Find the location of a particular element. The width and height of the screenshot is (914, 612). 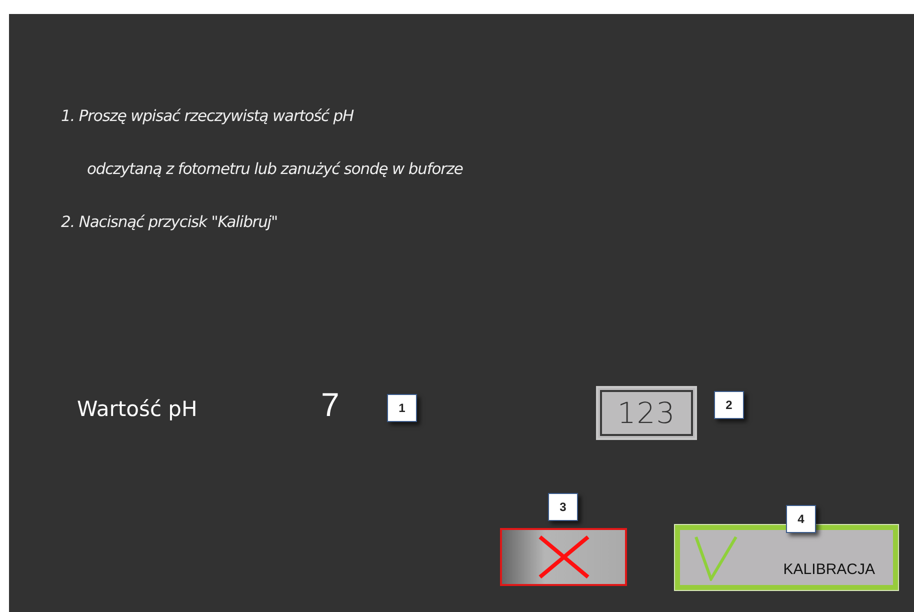

check-icon is located at coordinates (716, 558).